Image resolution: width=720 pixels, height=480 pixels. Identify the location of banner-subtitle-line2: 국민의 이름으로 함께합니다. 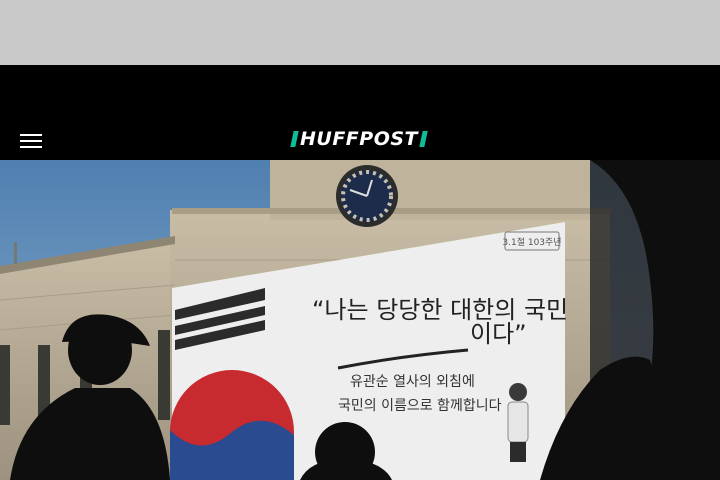
(420, 406).